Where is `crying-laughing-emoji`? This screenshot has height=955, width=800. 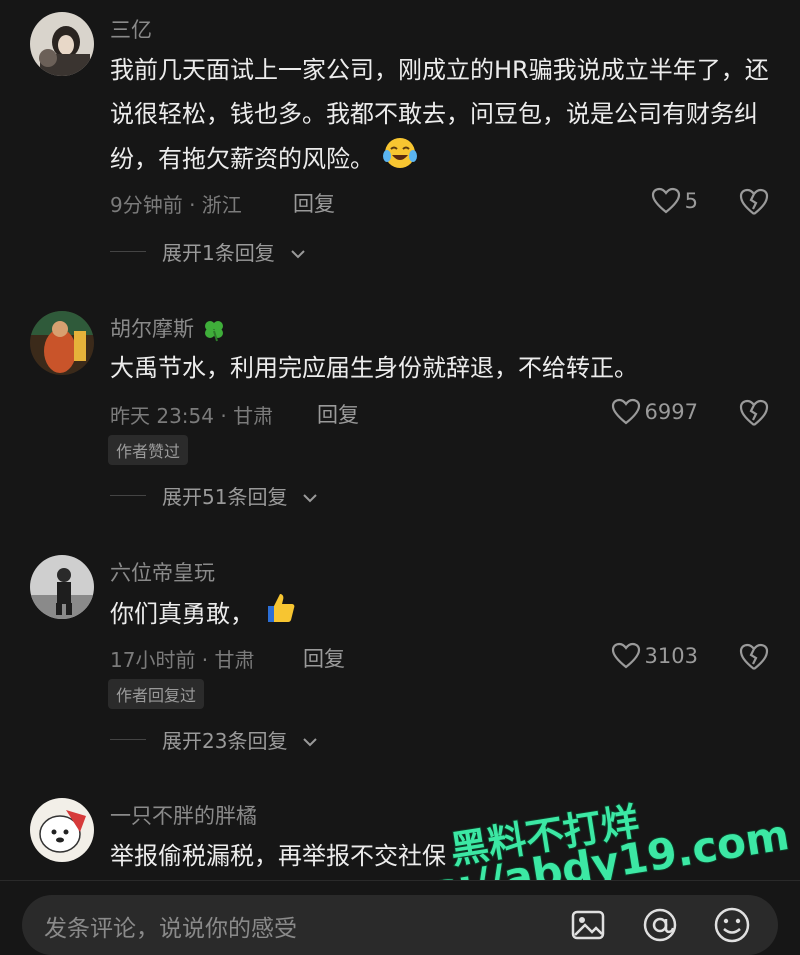
crying-laughing-emoji is located at coordinates (400, 160).